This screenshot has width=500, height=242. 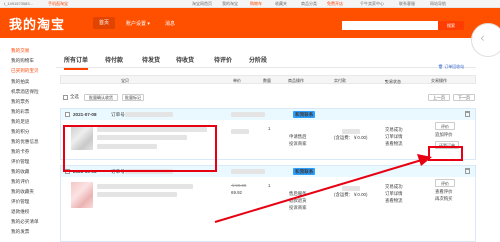 I want to click on sidebar-item: 我的卡券, so click(x=20, y=152).